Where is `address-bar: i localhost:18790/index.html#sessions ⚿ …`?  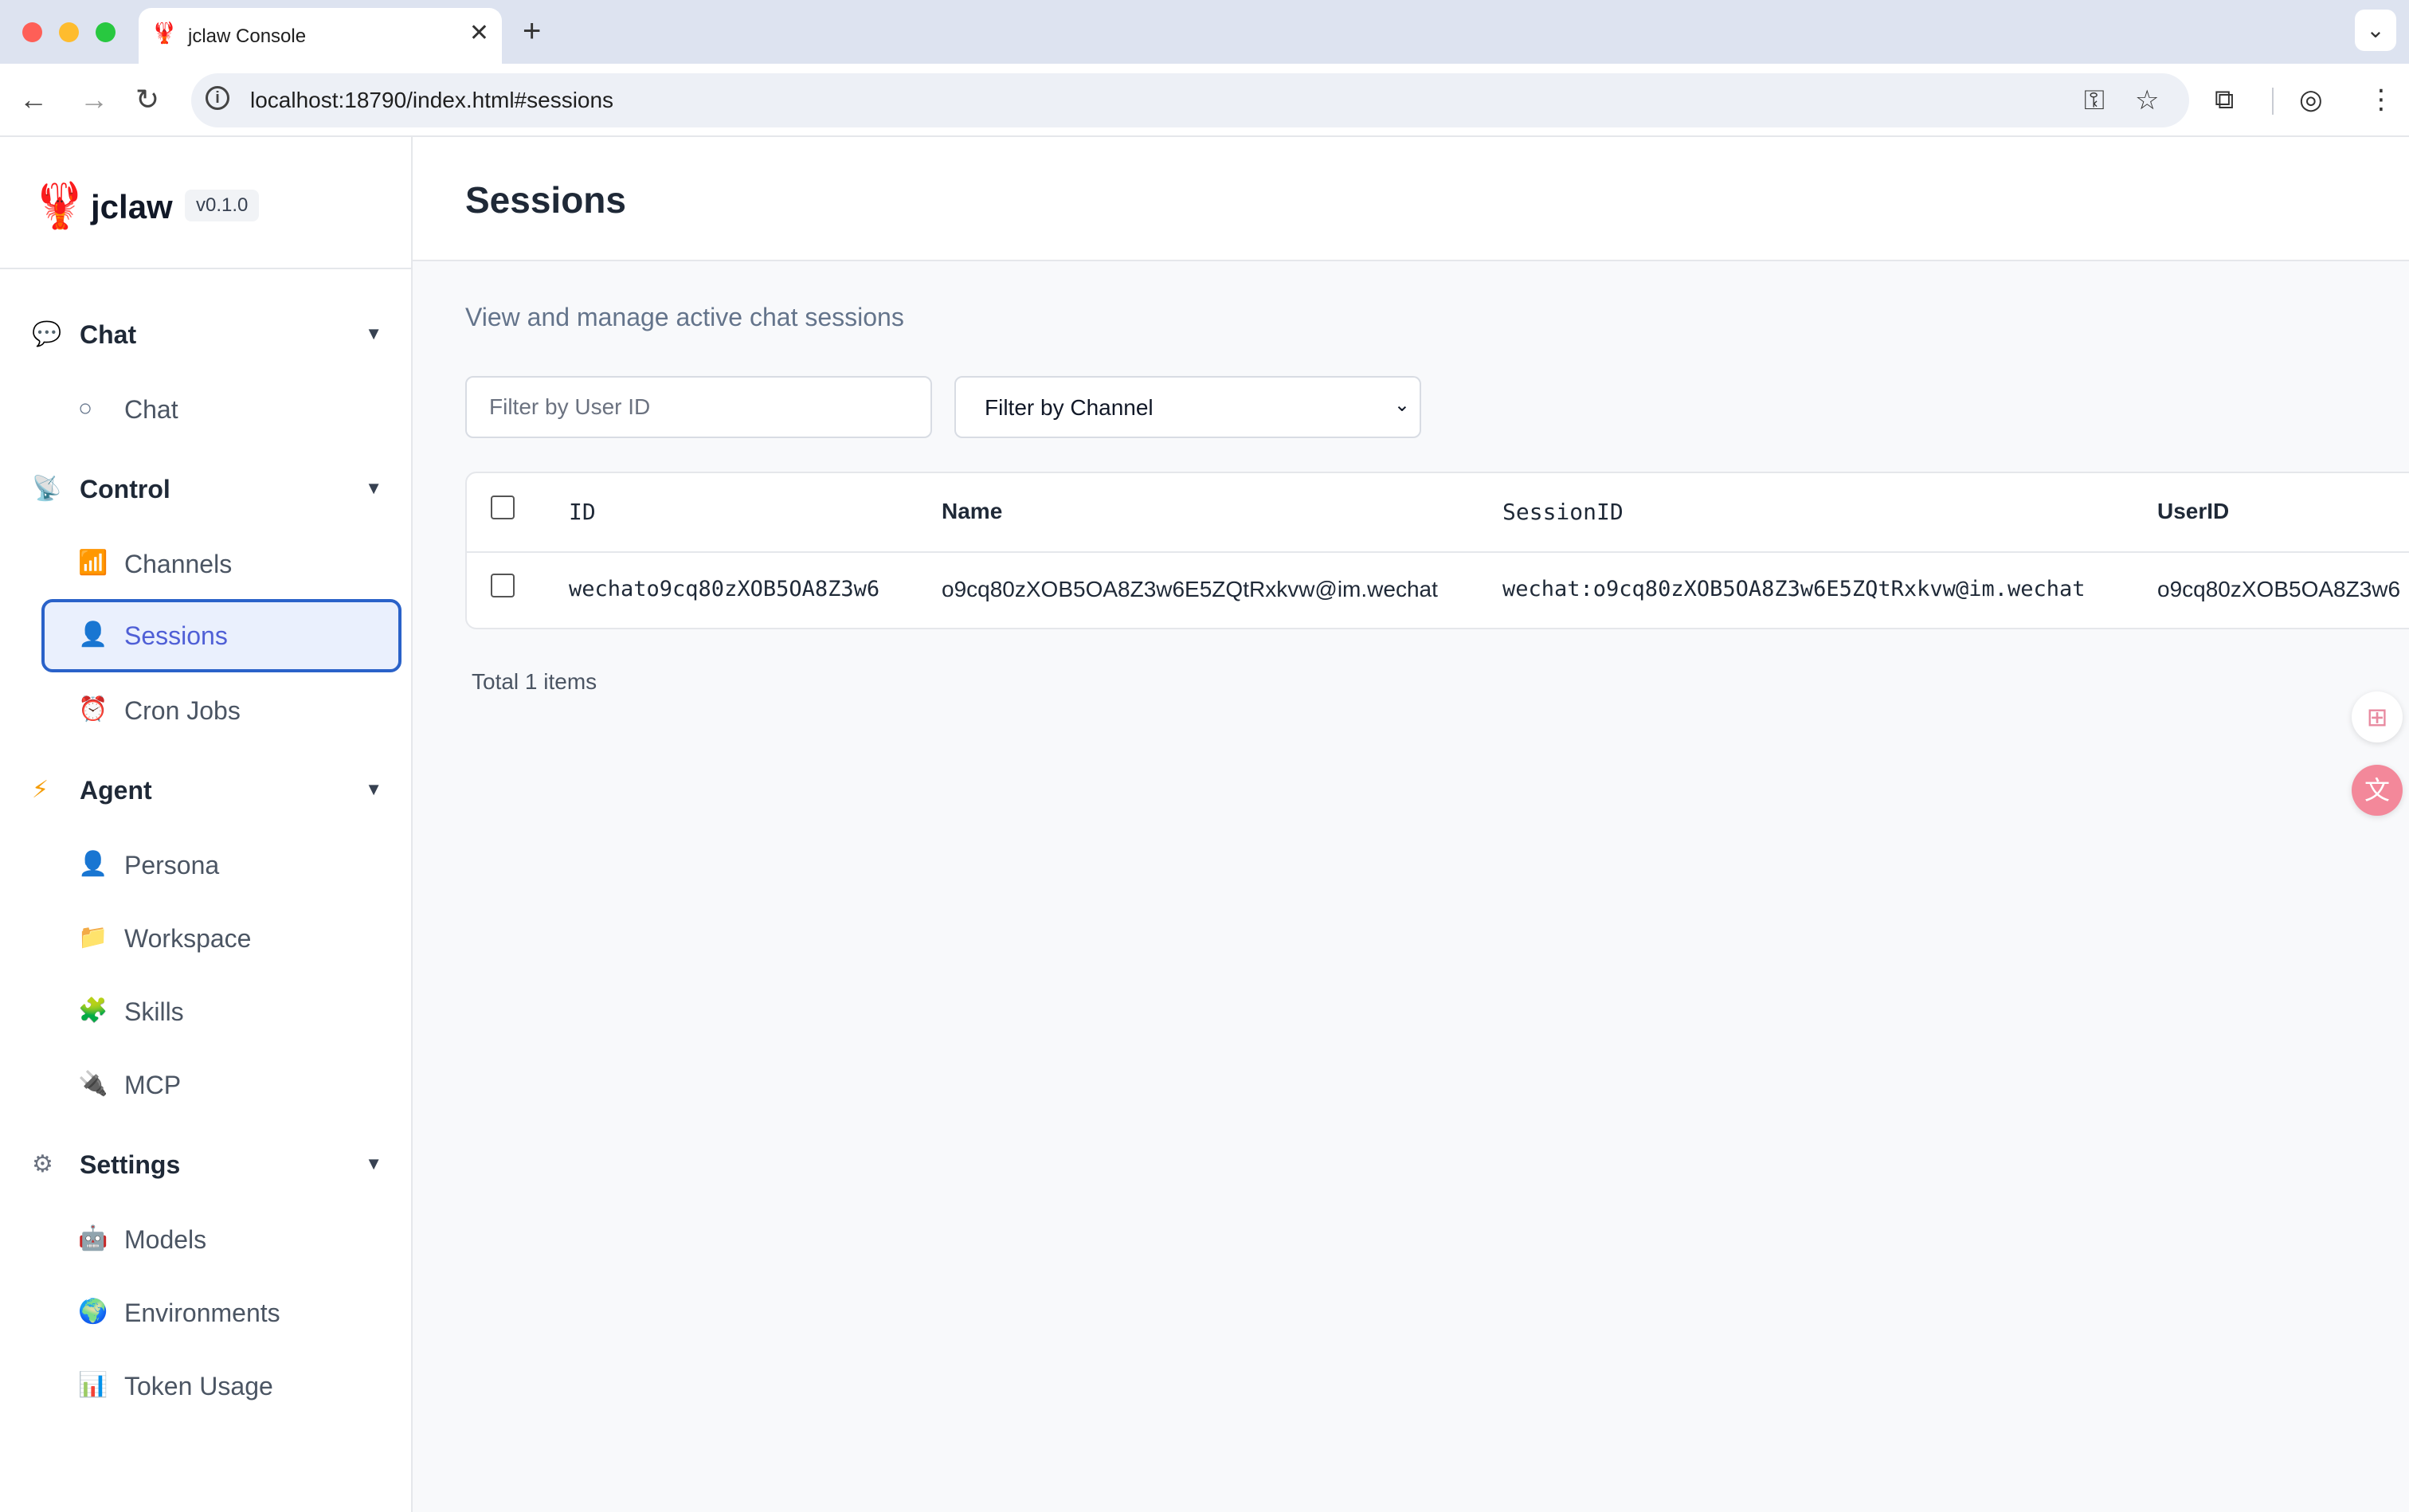 address-bar: i localhost:18790/index.html#sessions ⚿ … is located at coordinates (1190, 100).